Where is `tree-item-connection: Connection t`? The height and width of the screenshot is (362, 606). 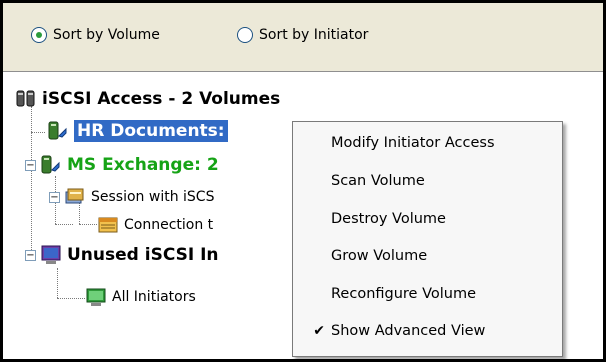 tree-item-connection: Connection t is located at coordinates (155, 225).